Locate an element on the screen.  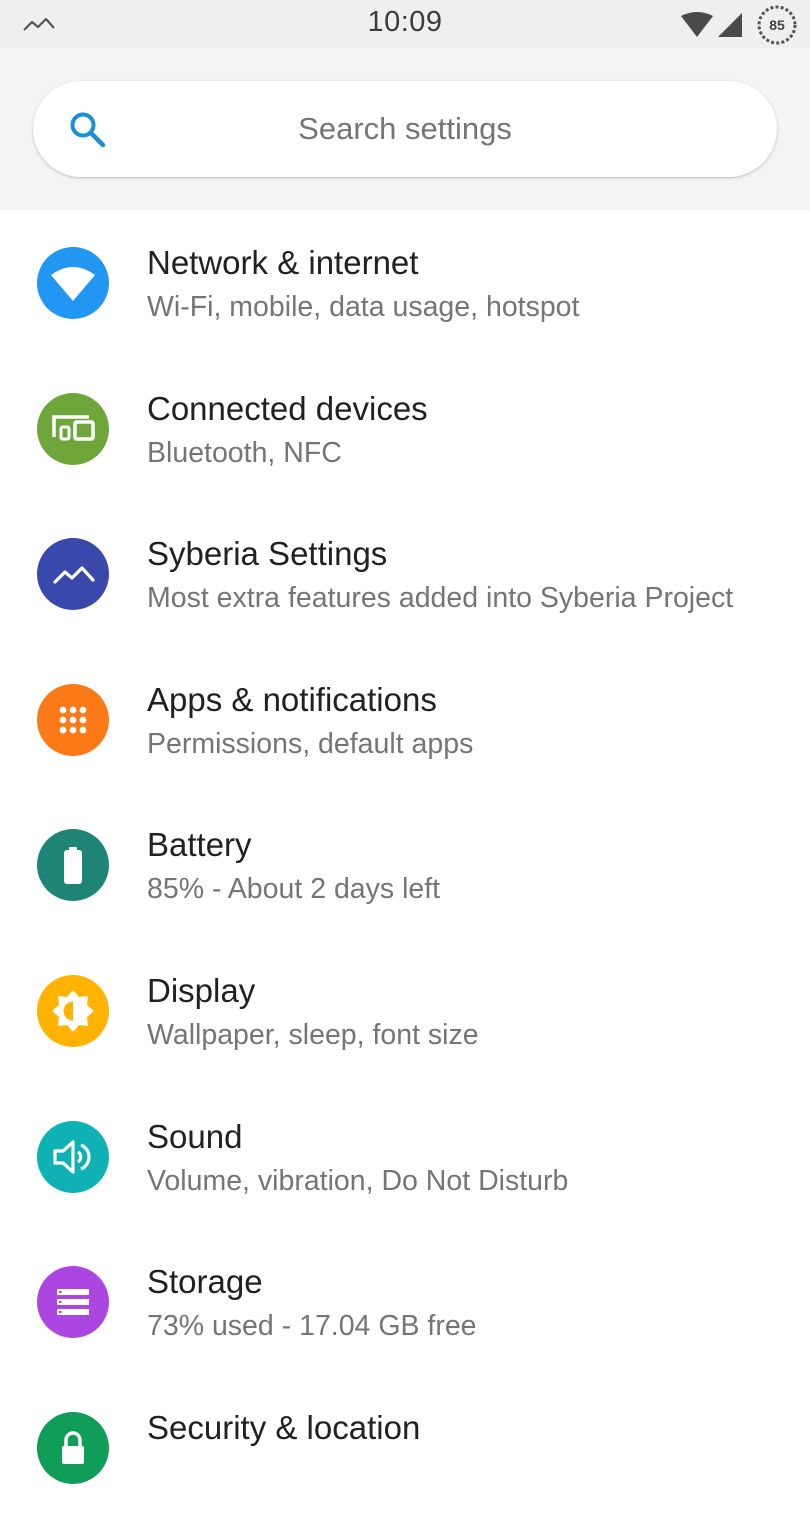
settings-item-connected-devices: Connected devices Bluetooth, NFC is located at coordinates (405, 429).